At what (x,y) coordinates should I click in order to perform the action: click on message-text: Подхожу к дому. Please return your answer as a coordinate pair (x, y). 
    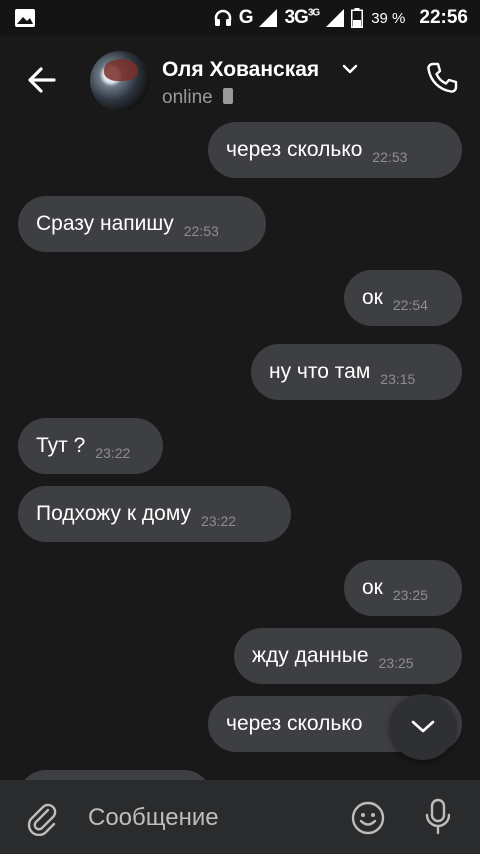
    Looking at the image, I should click on (114, 513).